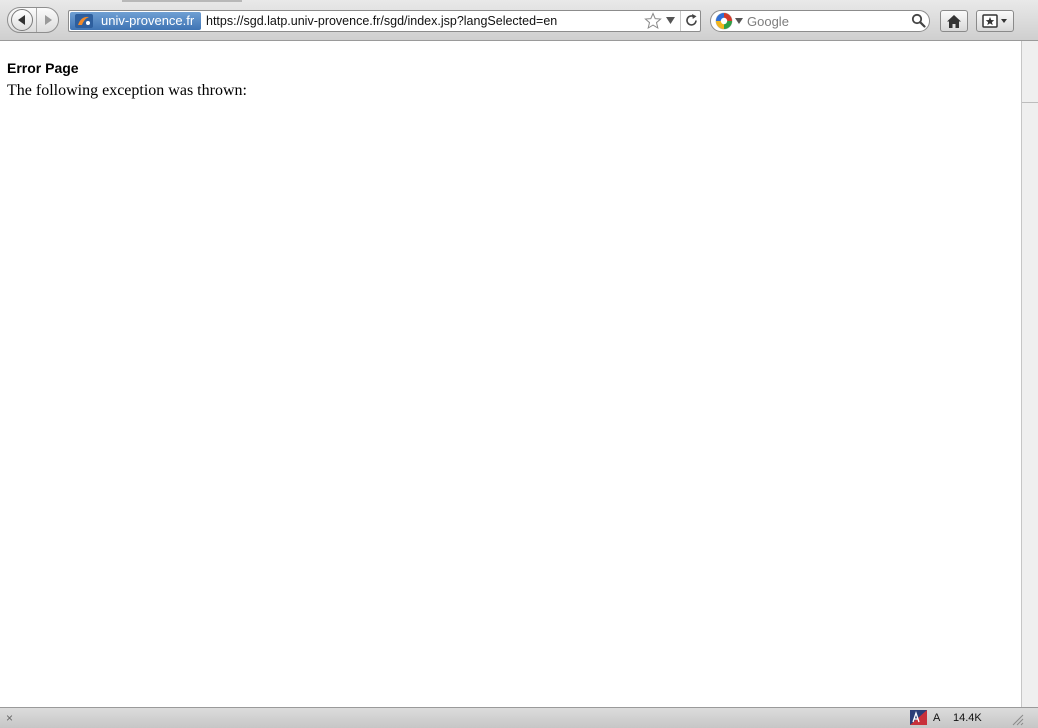  What do you see at coordinates (670, 20) in the screenshot?
I see `chevron-down-icon` at bounding box center [670, 20].